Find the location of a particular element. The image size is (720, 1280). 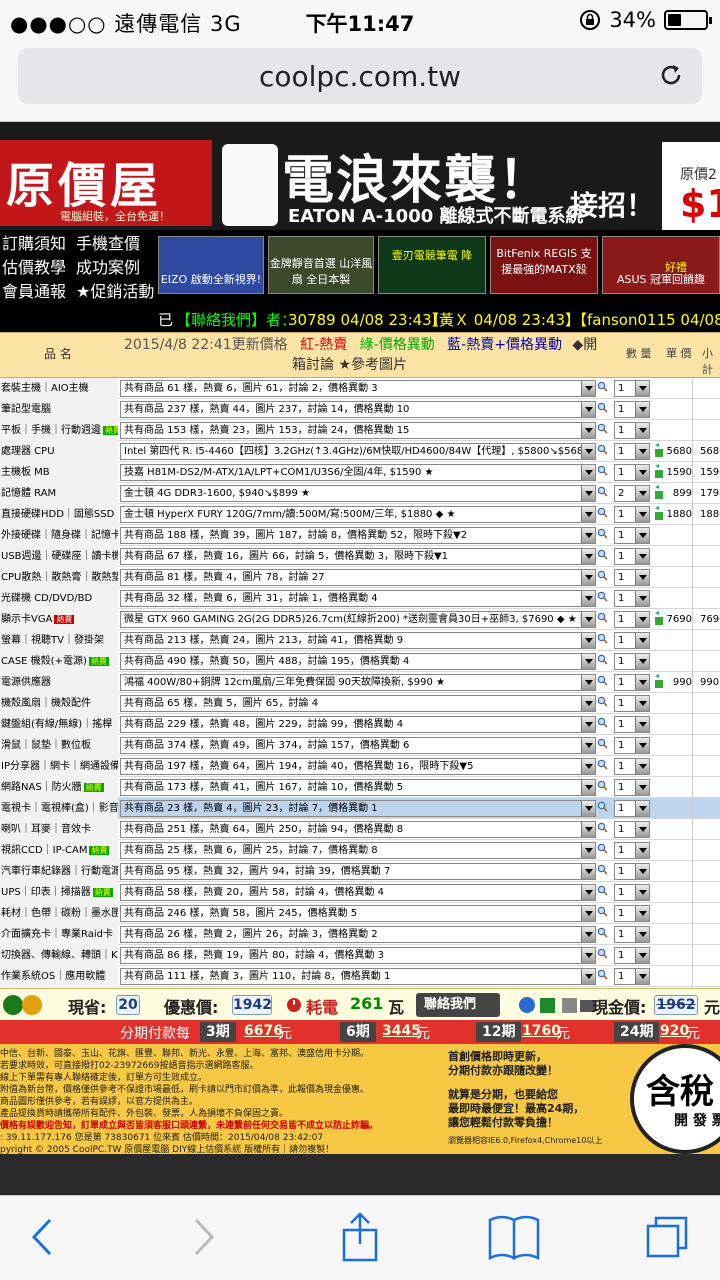

product-select: 共有商品 23 樣，熱賣 4，圖片 23，討論 7，價格異動 1 is located at coordinates (358, 808).